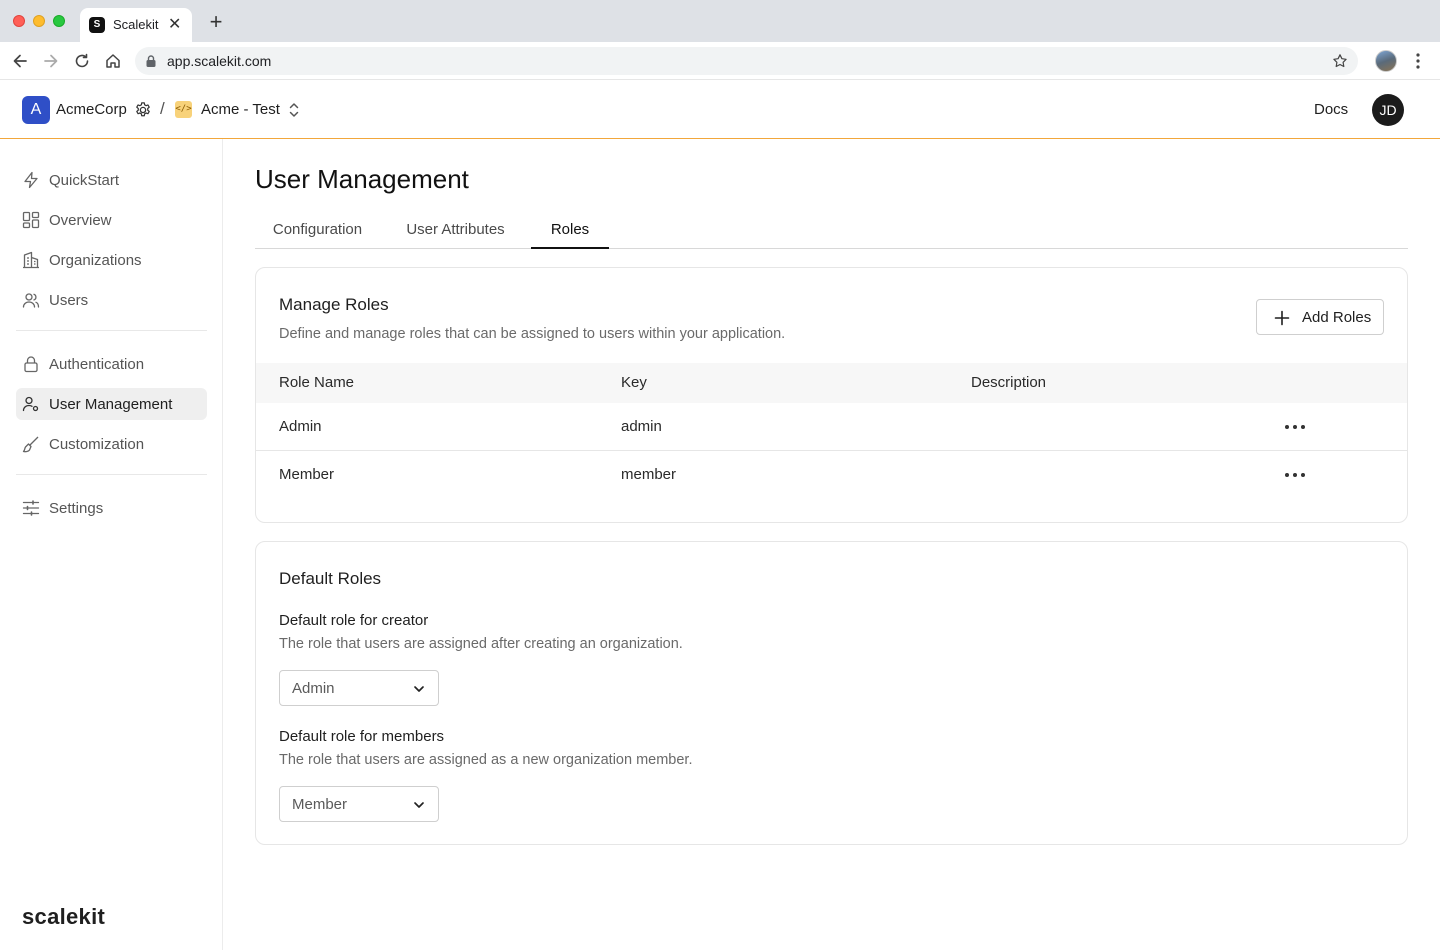 This screenshot has width=1440, height=950. What do you see at coordinates (359, 688) in the screenshot?
I see `default-creator-role-select: Admin` at bounding box center [359, 688].